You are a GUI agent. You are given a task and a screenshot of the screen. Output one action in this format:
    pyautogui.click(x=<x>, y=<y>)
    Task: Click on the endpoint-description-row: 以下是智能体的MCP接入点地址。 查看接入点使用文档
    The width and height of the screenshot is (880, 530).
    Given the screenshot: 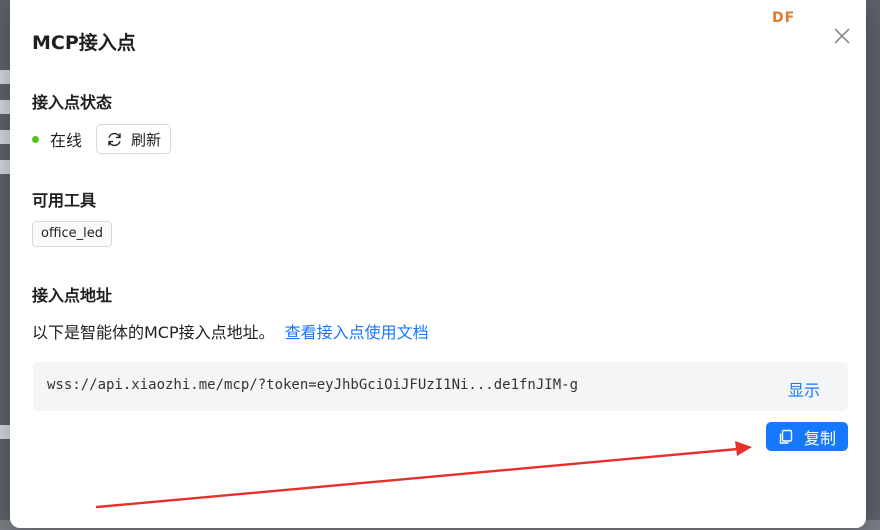 What is the action you would take?
    pyautogui.click(x=230, y=331)
    